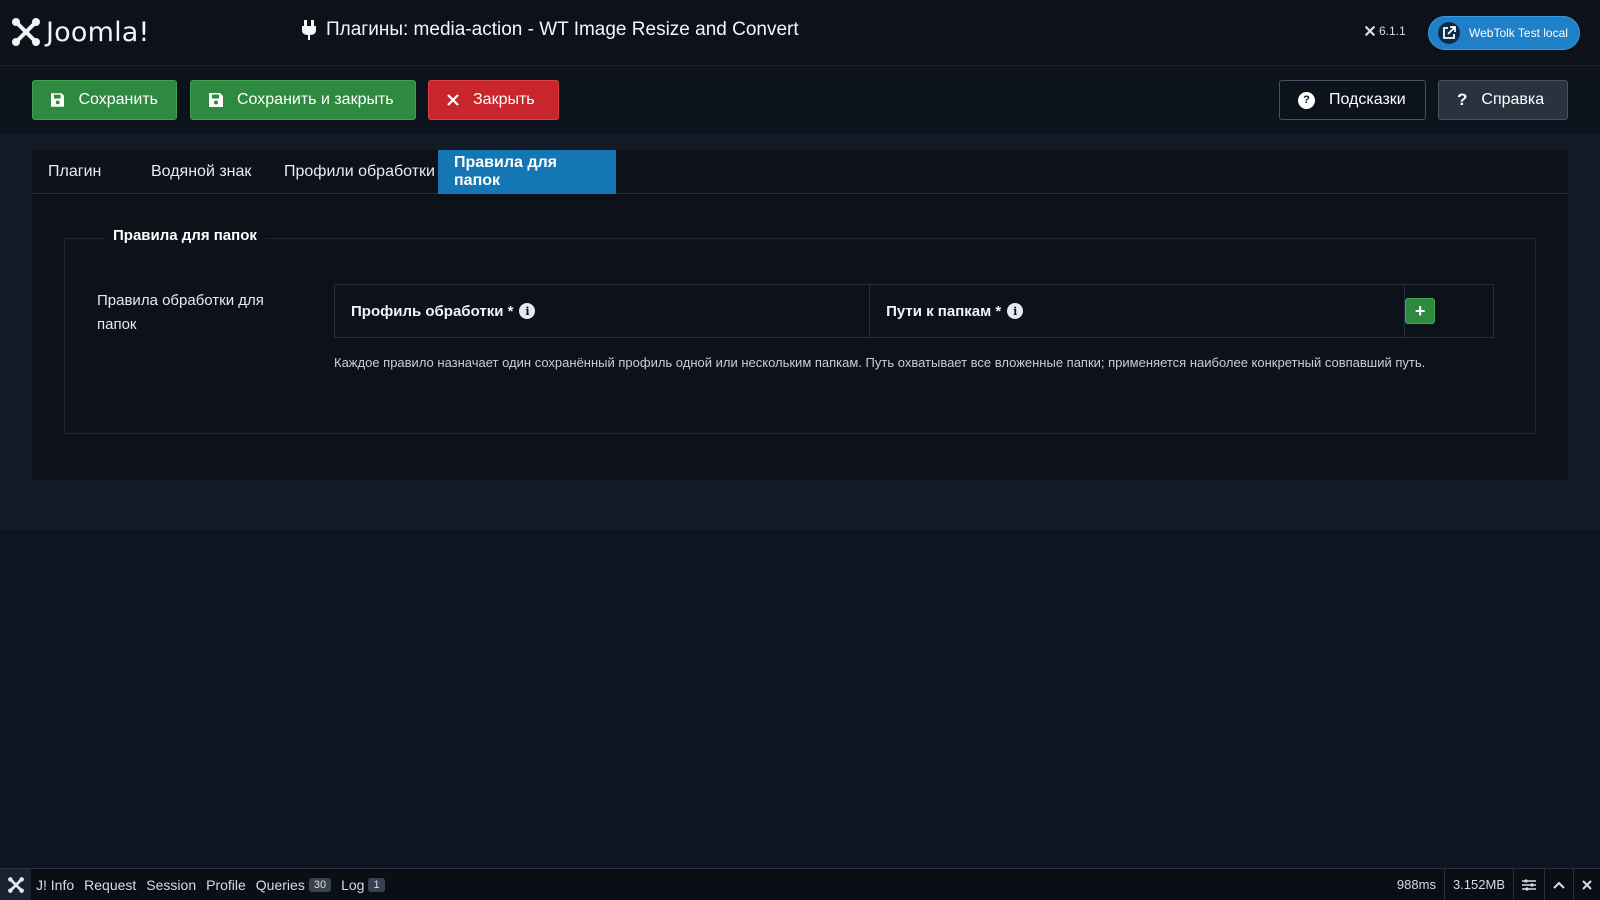 Image resolution: width=1600 pixels, height=900 pixels. Describe the element at coordinates (1449, 33) in the screenshot. I see `external-link-icon` at that location.